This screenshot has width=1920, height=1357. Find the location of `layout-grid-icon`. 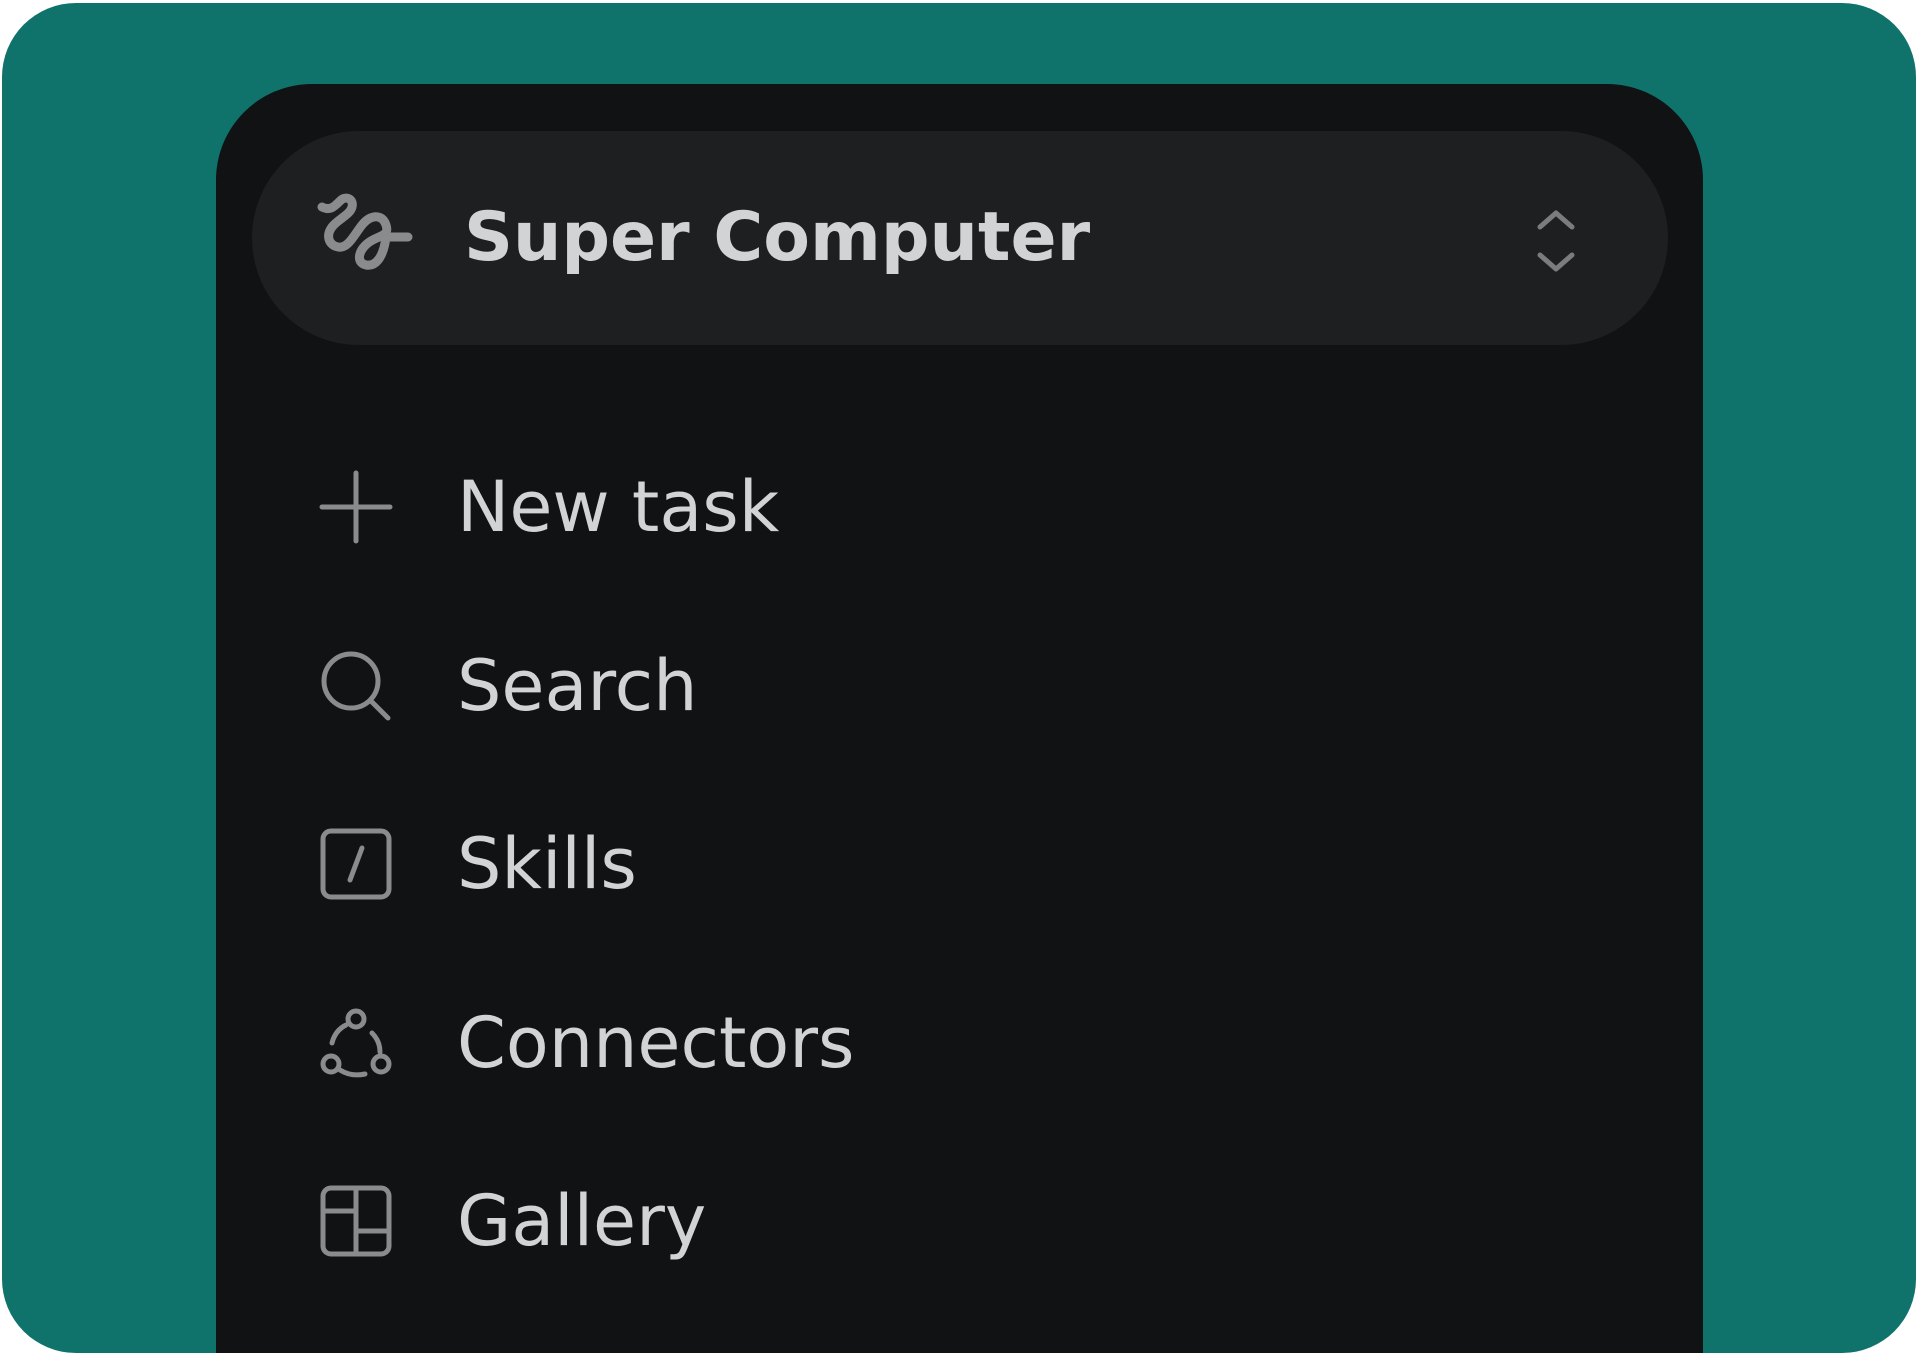

layout-grid-icon is located at coordinates (356, 1221).